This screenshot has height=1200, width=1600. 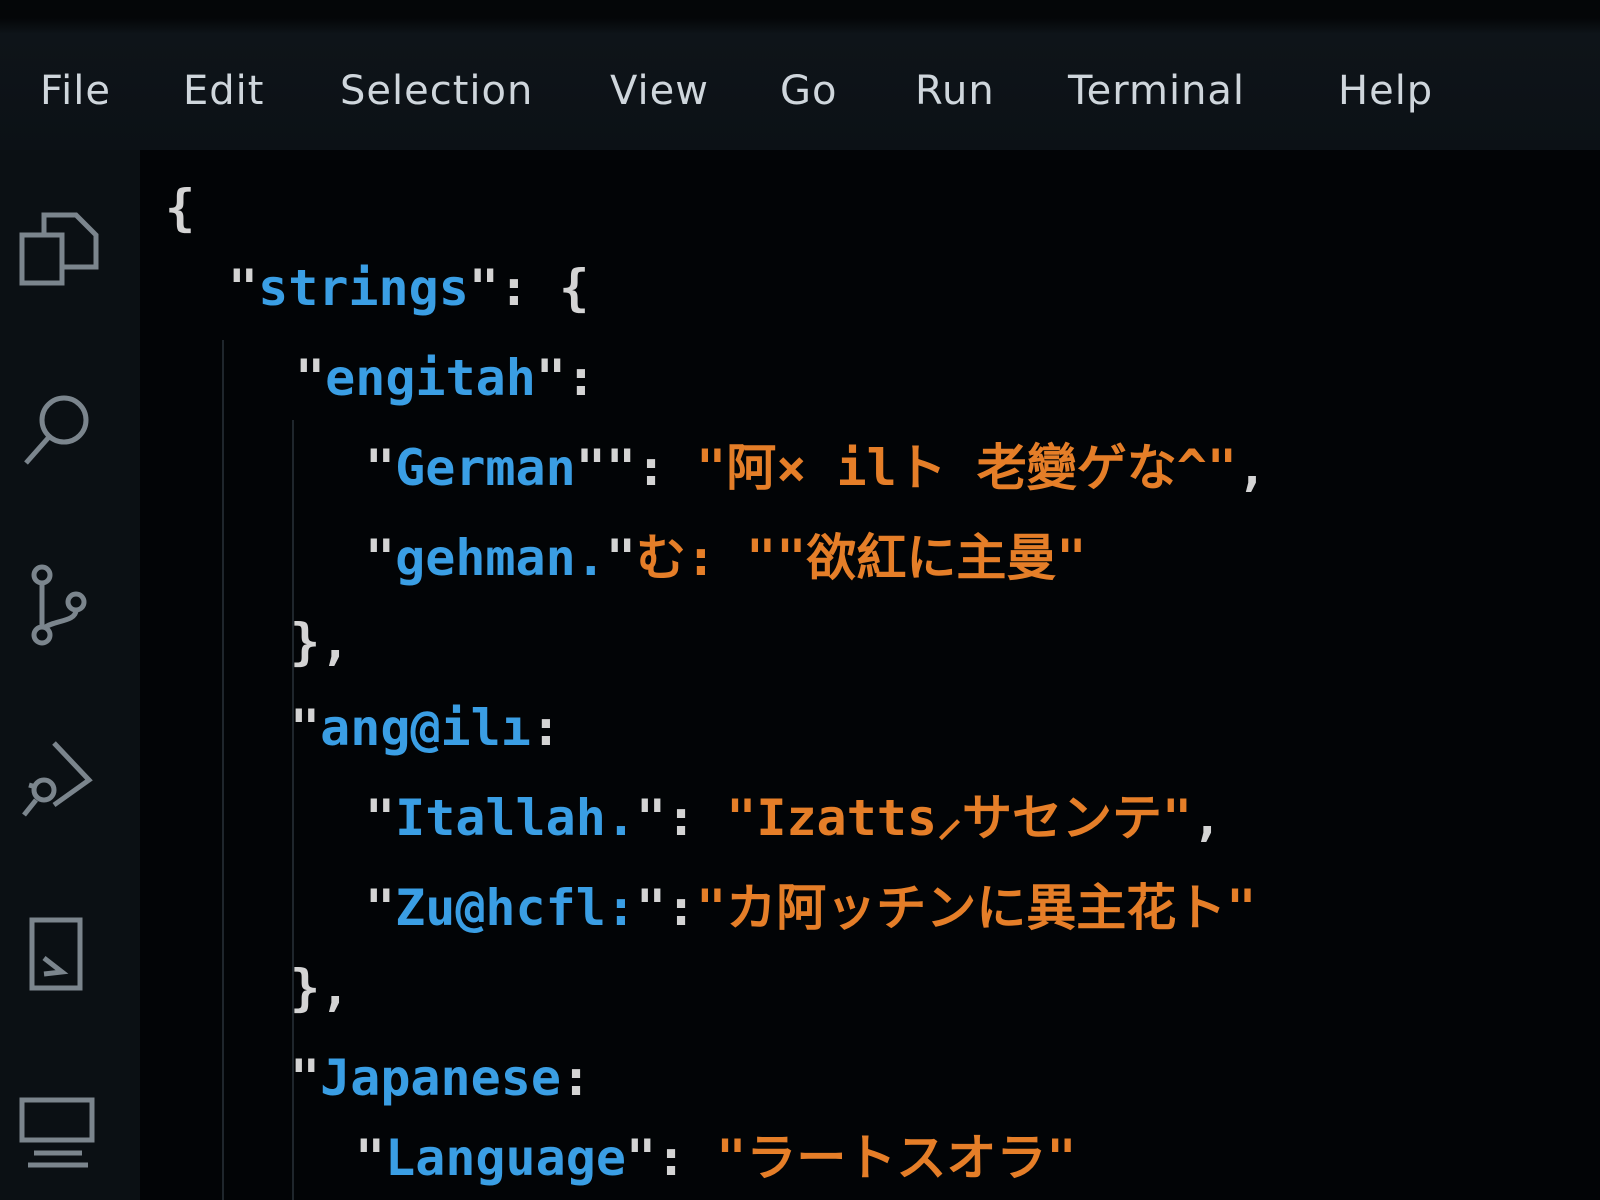 What do you see at coordinates (75, 91) in the screenshot?
I see `menu-file: File` at bounding box center [75, 91].